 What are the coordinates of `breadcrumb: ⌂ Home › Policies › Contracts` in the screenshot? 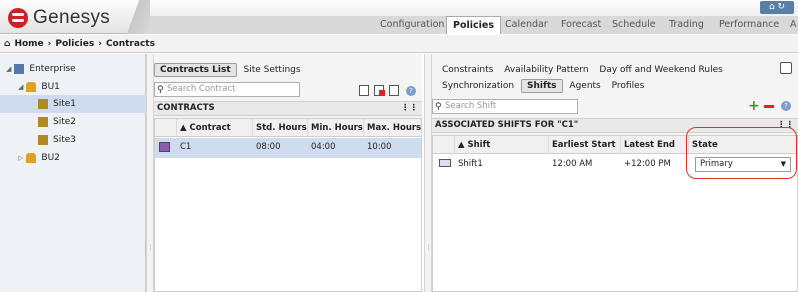 It's located at (399, 44).